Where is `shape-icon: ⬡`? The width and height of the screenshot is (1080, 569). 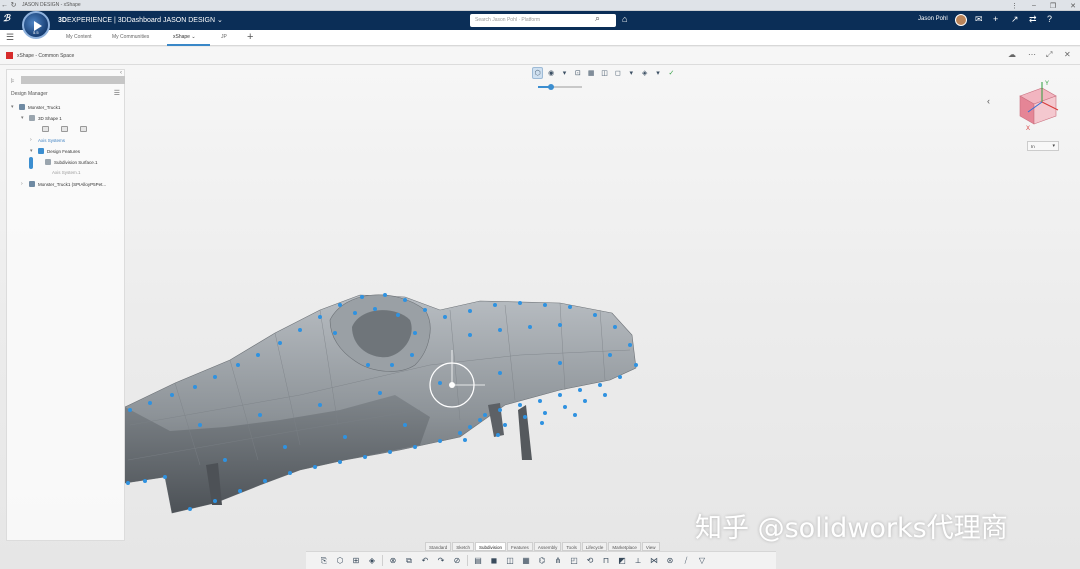
shape-icon: ⬡ is located at coordinates (340, 561).